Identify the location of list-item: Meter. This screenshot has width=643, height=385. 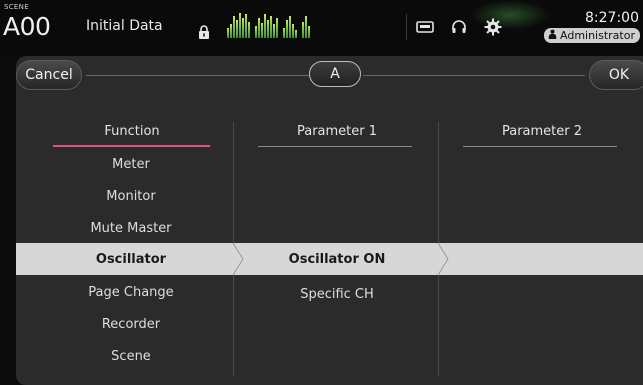
(131, 164).